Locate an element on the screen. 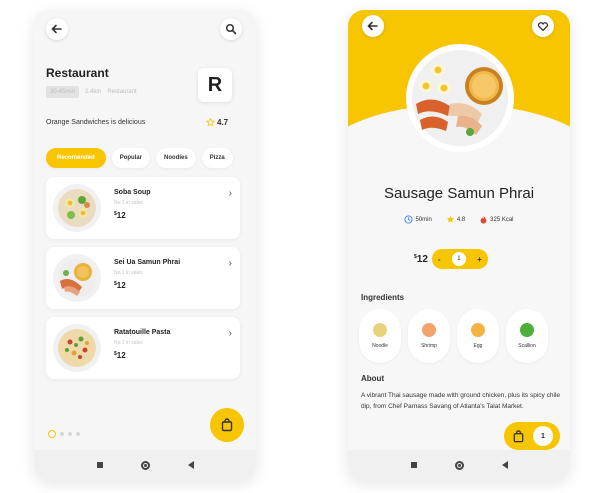 The width and height of the screenshot is (600, 493). cart-button is located at coordinates (227, 425).